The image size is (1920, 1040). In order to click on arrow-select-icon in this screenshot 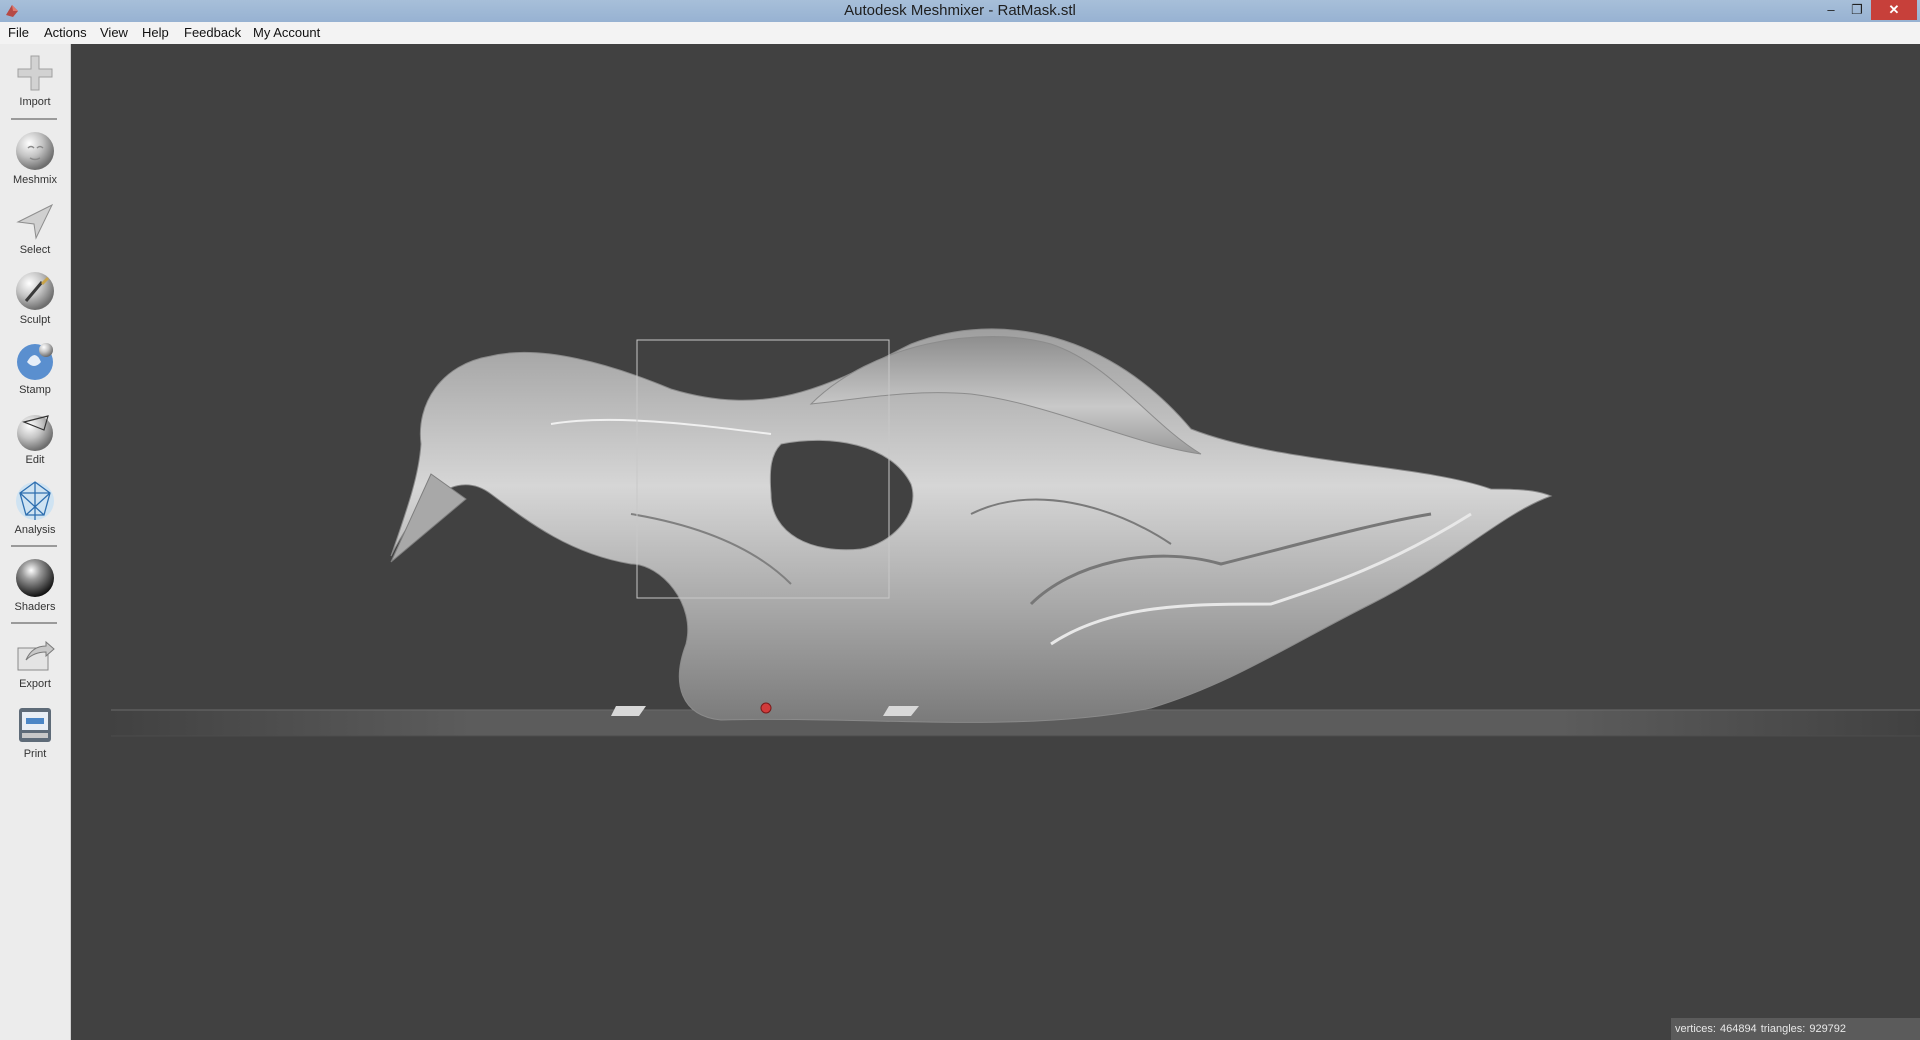, I will do `click(35, 221)`.